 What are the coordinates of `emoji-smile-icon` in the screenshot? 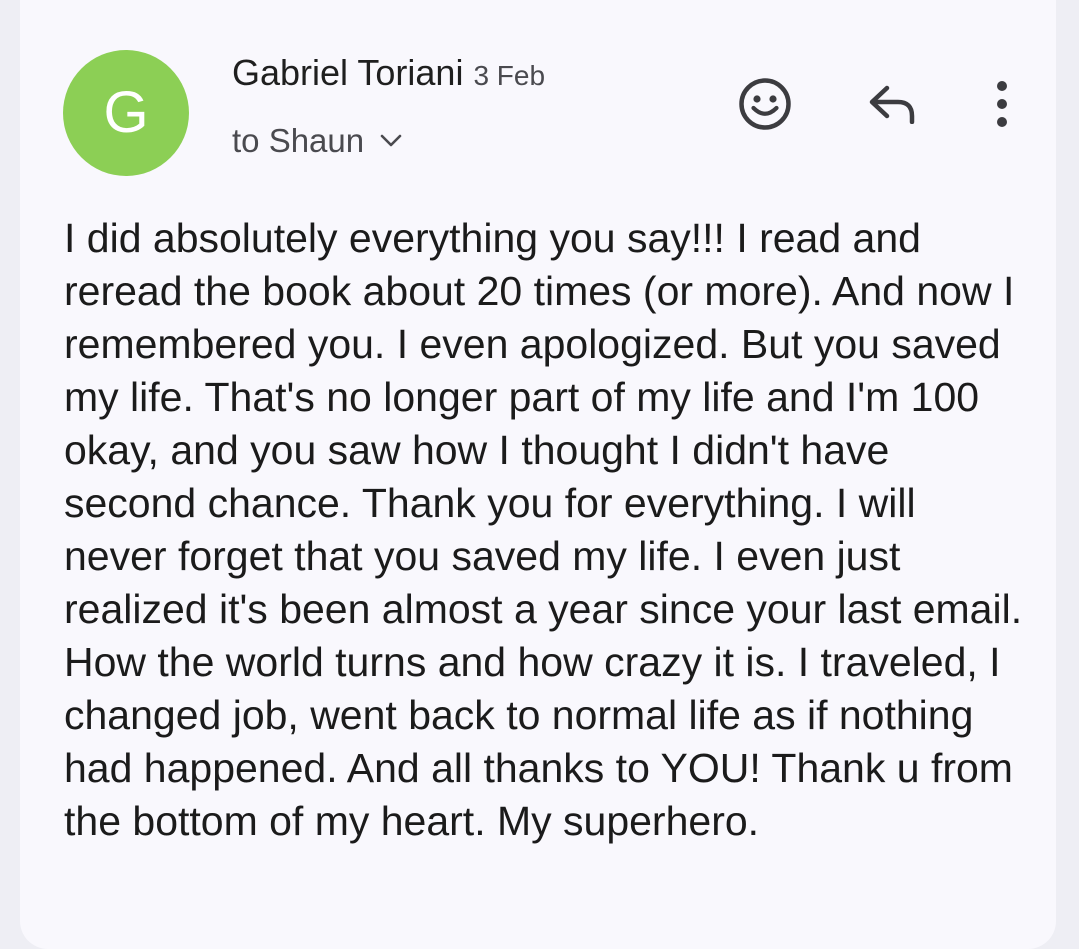 It's located at (765, 104).